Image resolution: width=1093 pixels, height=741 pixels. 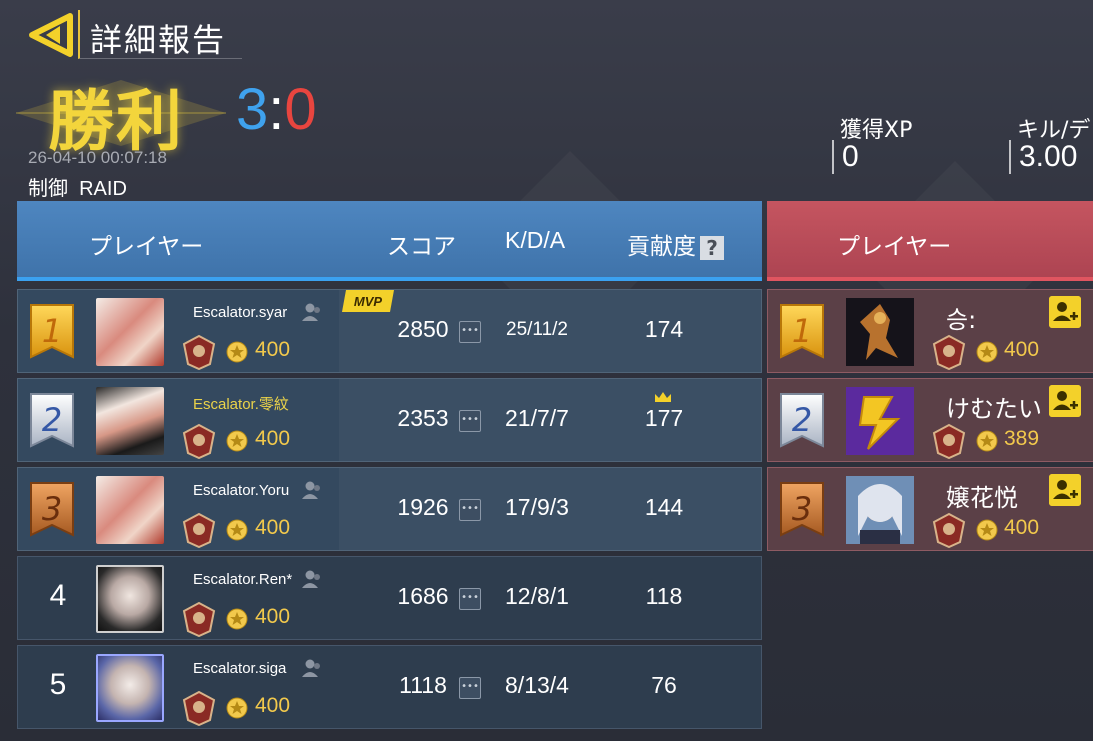 What do you see at coordinates (240, 668) in the screenshot?
I see `player-name: Escalator.siga` at bounding box center [240, 668].